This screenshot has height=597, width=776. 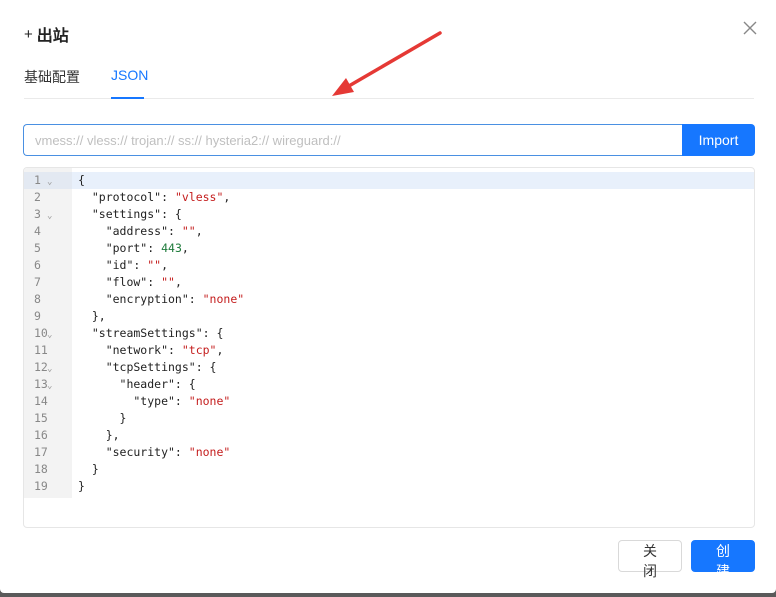 I want to click on code-key: "id":, so click(x=113, y=265).